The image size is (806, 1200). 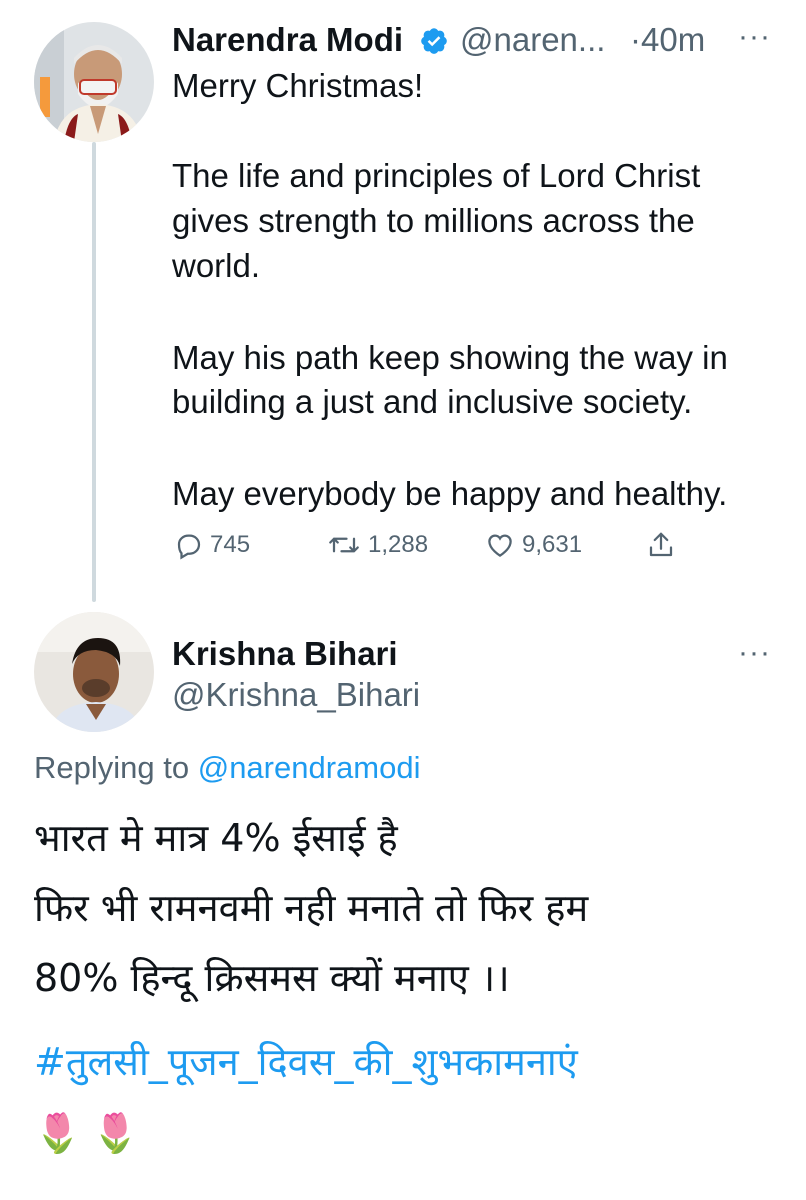 I want to click on verified-badge-icon, so click(x=434, y=43).